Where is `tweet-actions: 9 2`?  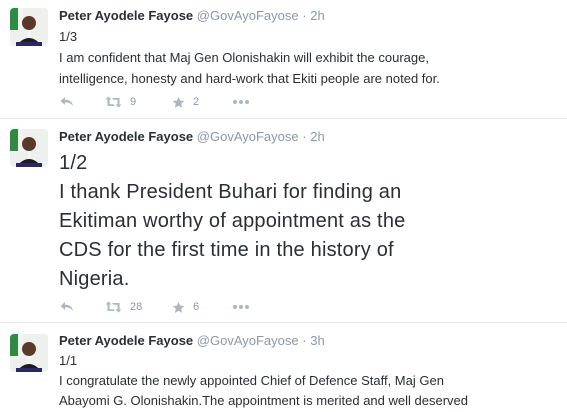 tweet-actions: 9 2 is located at coordinates (170, 102).